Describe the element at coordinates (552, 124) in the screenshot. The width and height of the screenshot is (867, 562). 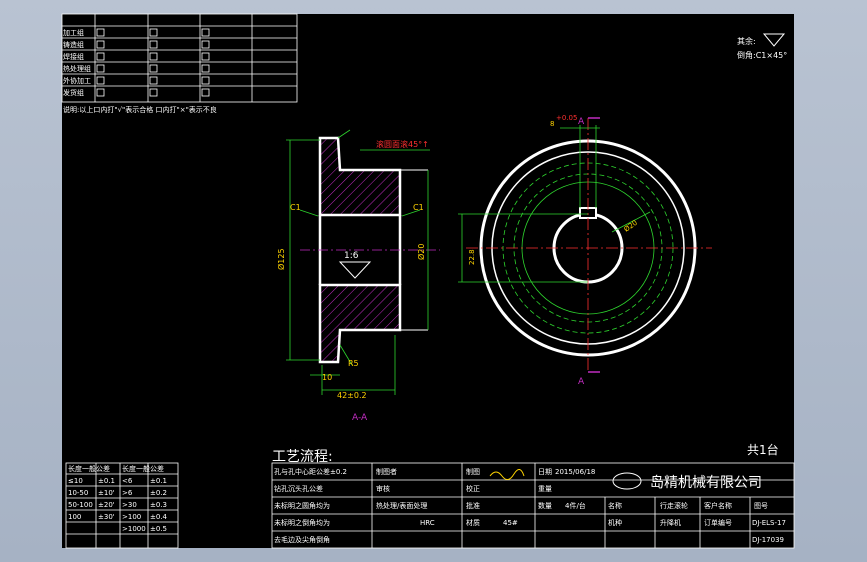
I see `keyway-width: 8` at that location.